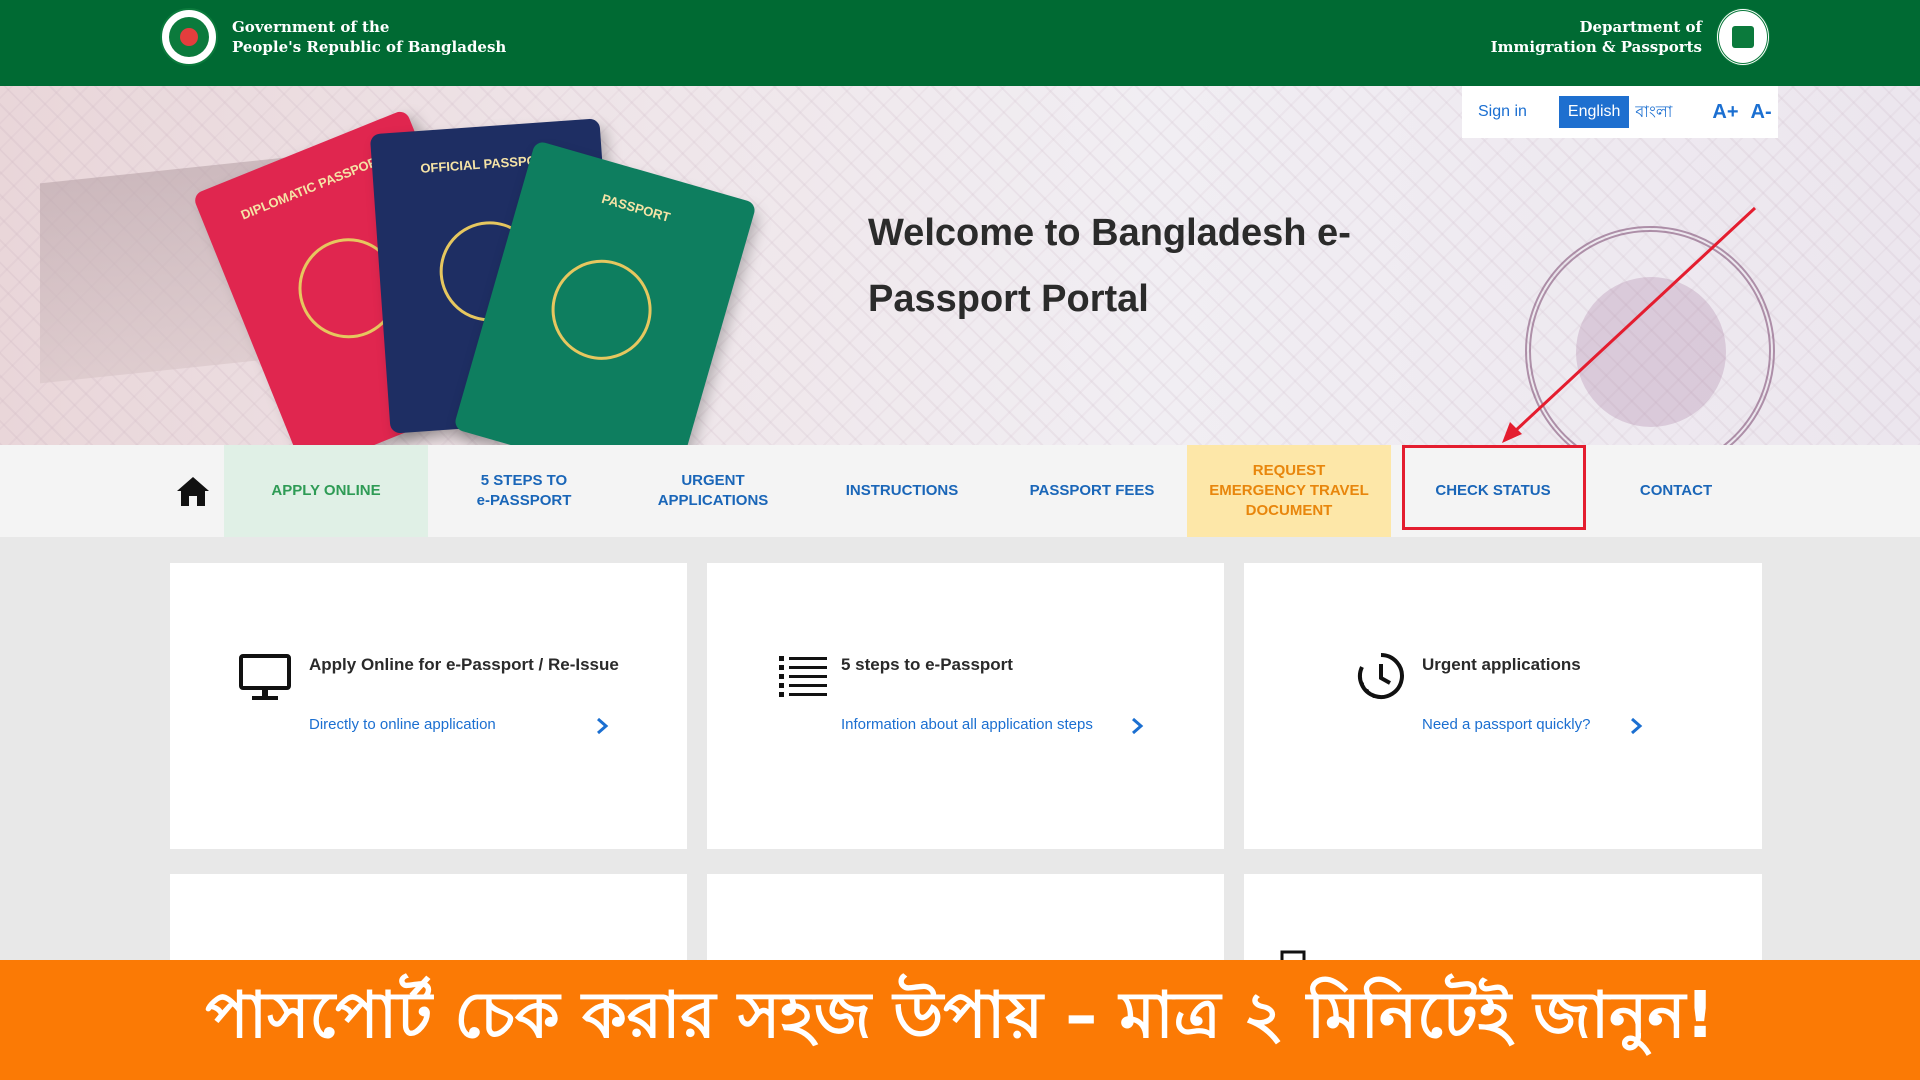 The width and height of the screenshot is (1920, 1080). I want to click on dept-name: Department of Immigration & Passports, so click(1596, 37).